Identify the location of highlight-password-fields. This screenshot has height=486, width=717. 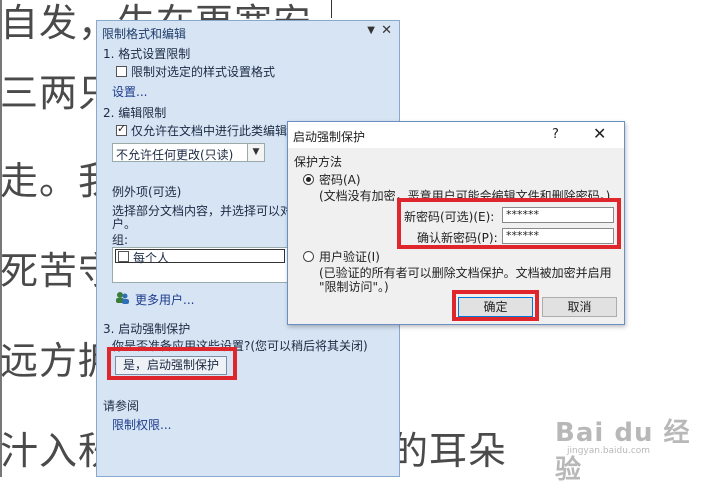
(509, 223).